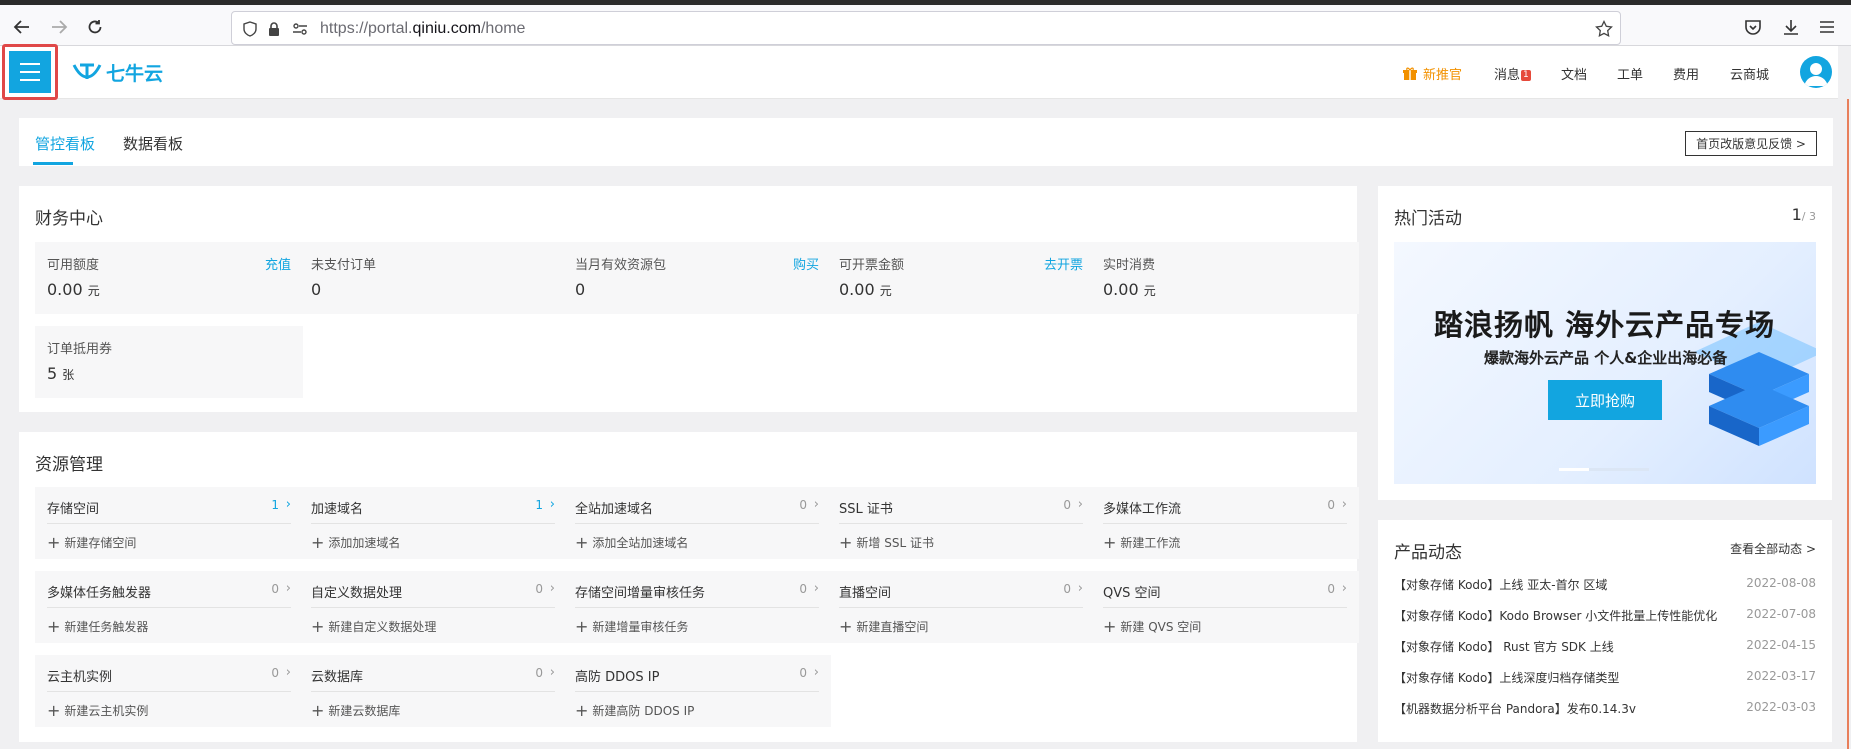 The image size is (1851, 749). I want to click on new-offer-link: 新推官, so click(1432, 73).